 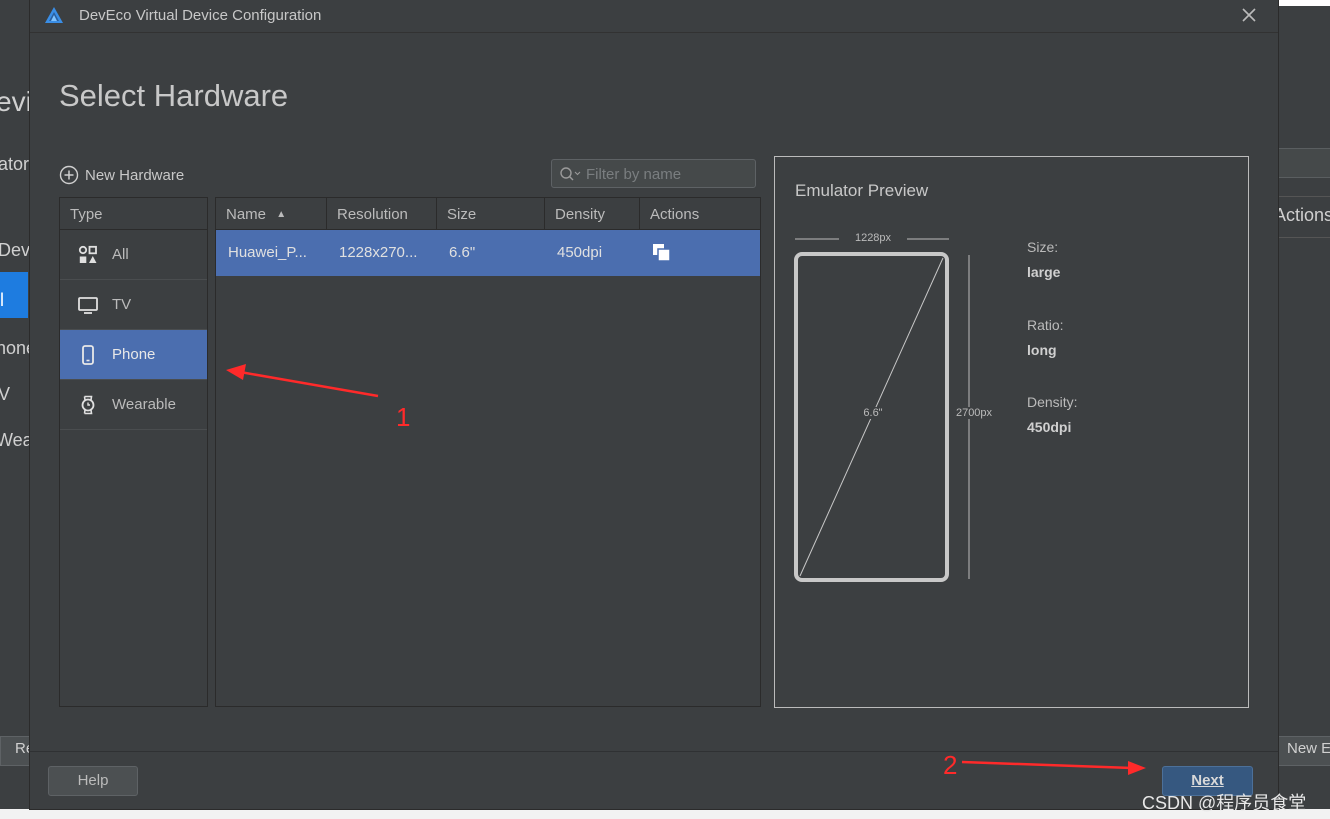 What do you see at coordinates (580, 214) in the screenshot?
I see `column-header-label: Density` at bounding box center [580, 214].